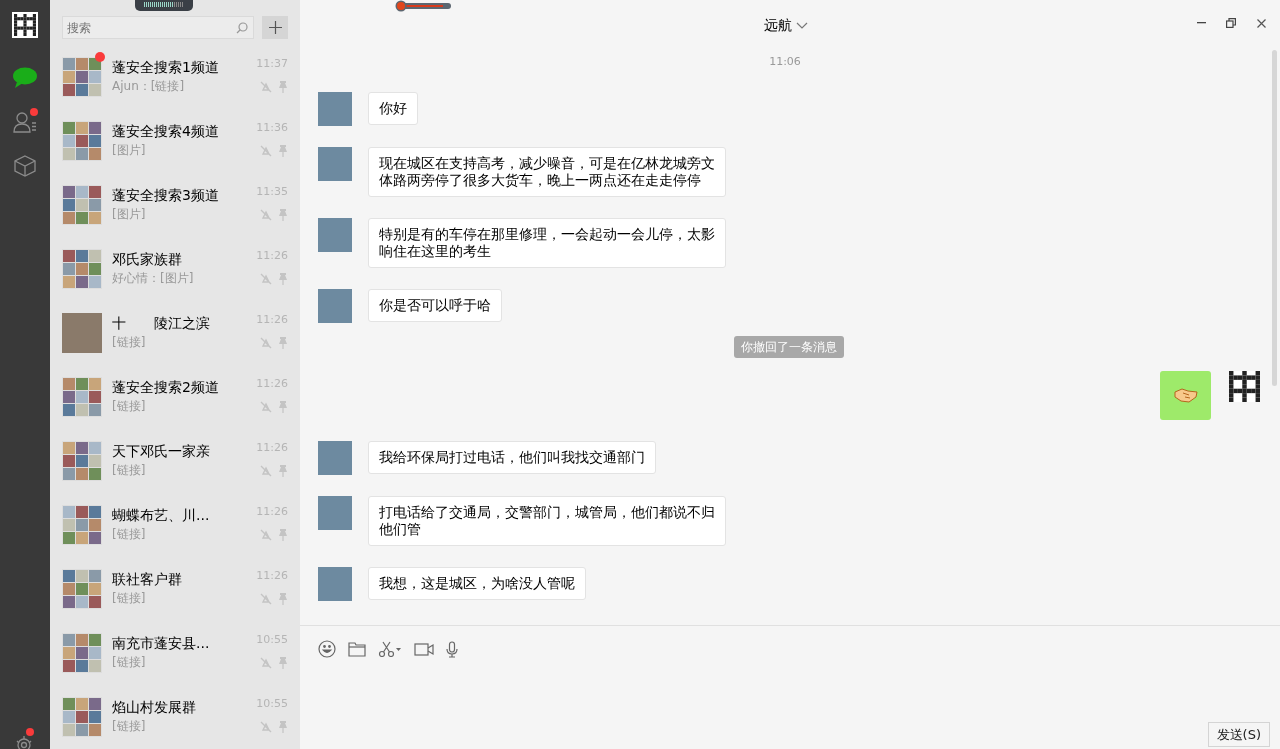 Image resolution: width=1280 pixels, height=749 pixels. I want to click on folder-icon, so click(357, 649).